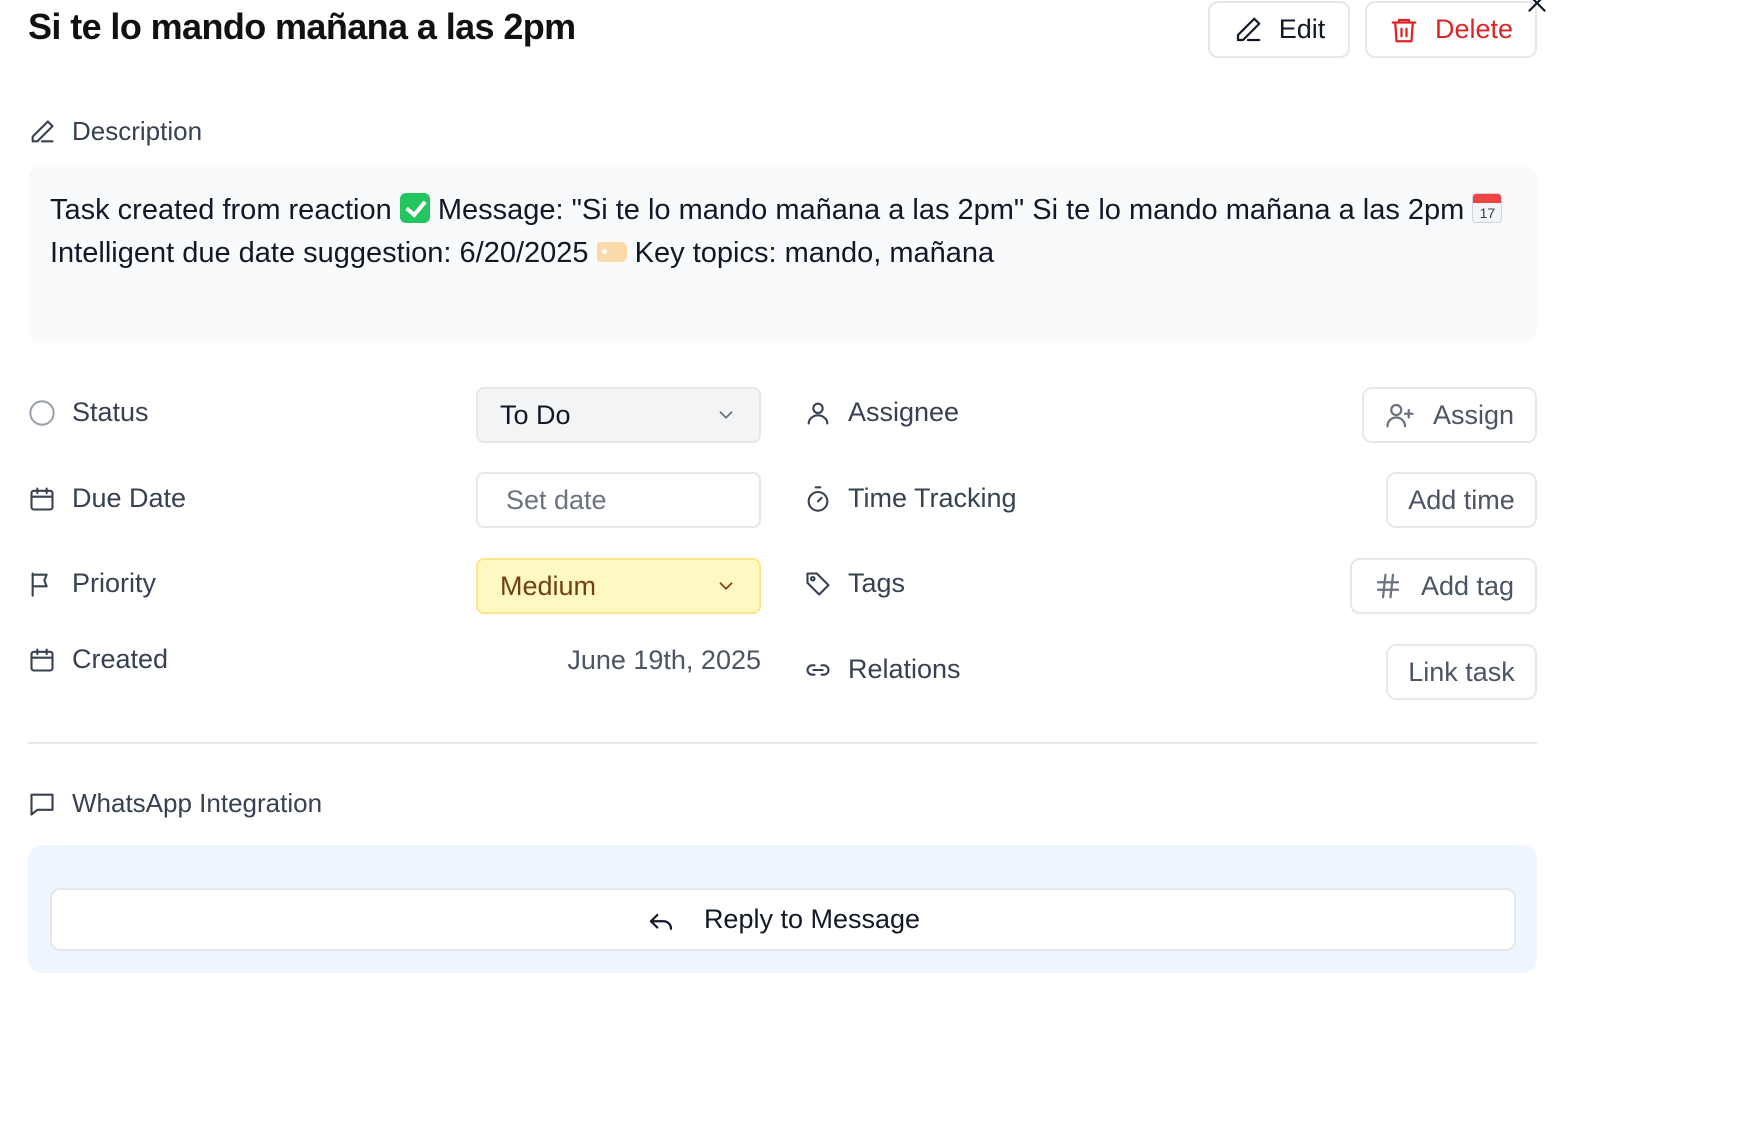  Describe the element at coordinates (98, 659) in the screenshot. I see `created-label: Created` at that location.